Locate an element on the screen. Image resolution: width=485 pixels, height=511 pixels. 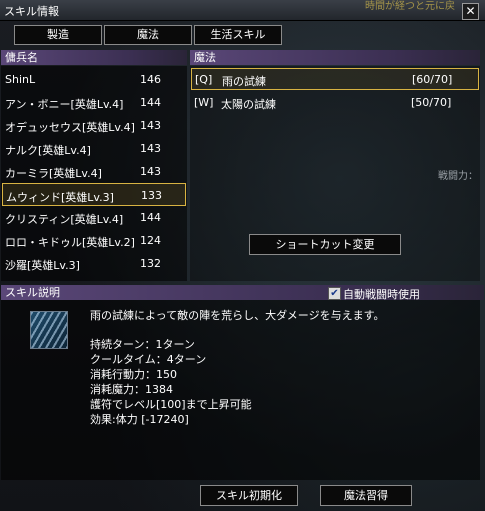
mercenary-row: ロロ・キドゥル[英雄Lv.2] 124 is located at coordinates (94, 240).